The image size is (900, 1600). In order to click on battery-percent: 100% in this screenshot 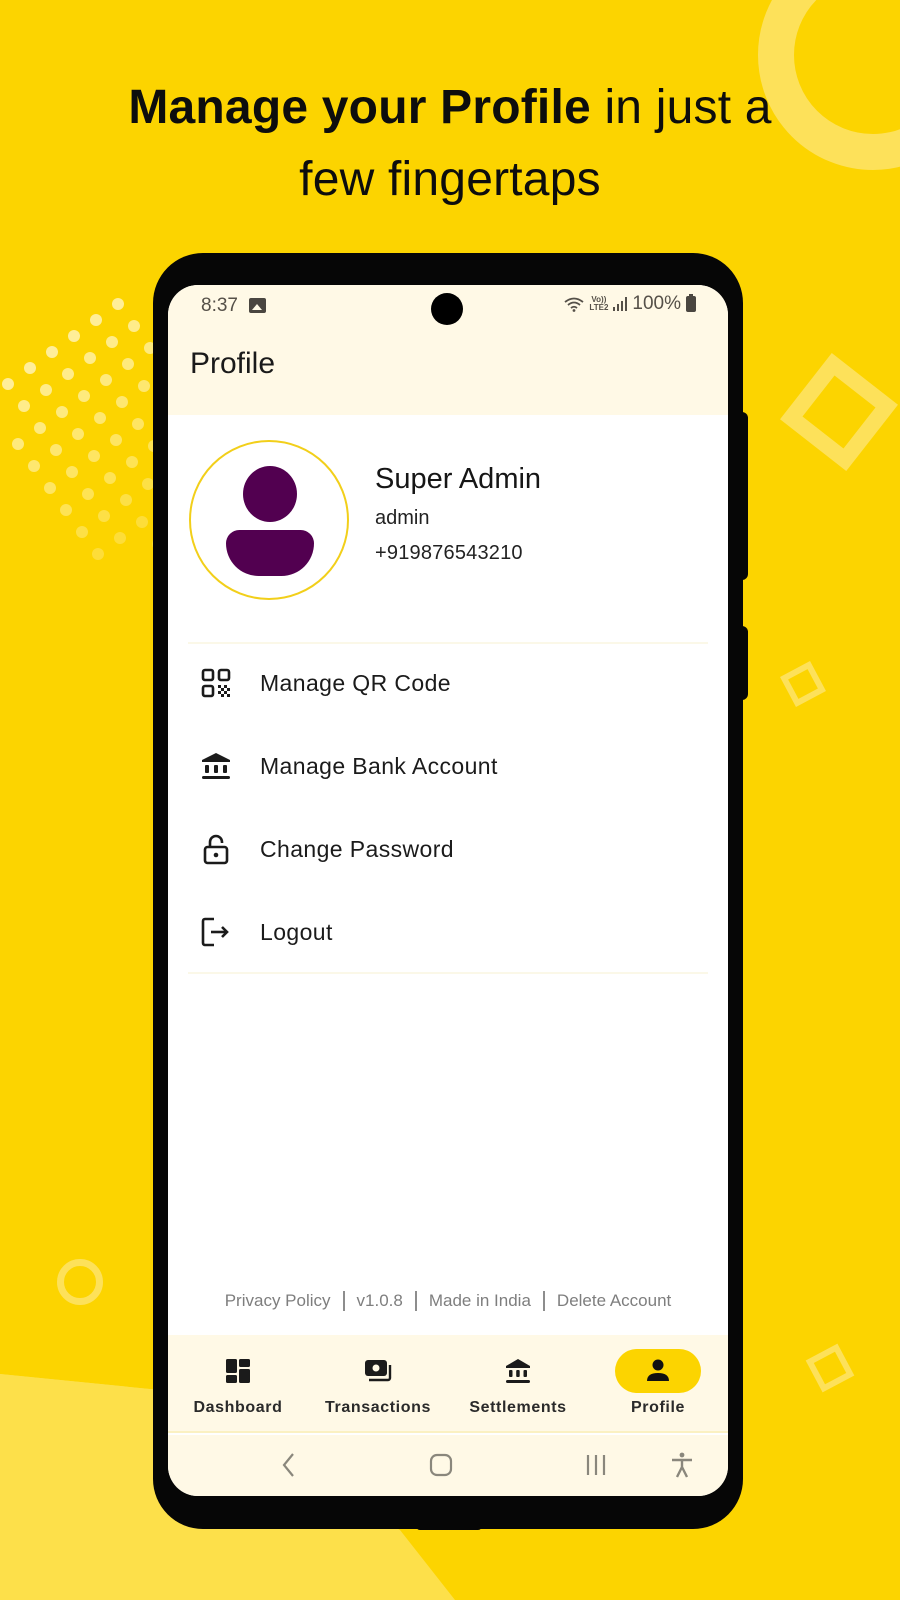, I will do `click(656, 303)`.